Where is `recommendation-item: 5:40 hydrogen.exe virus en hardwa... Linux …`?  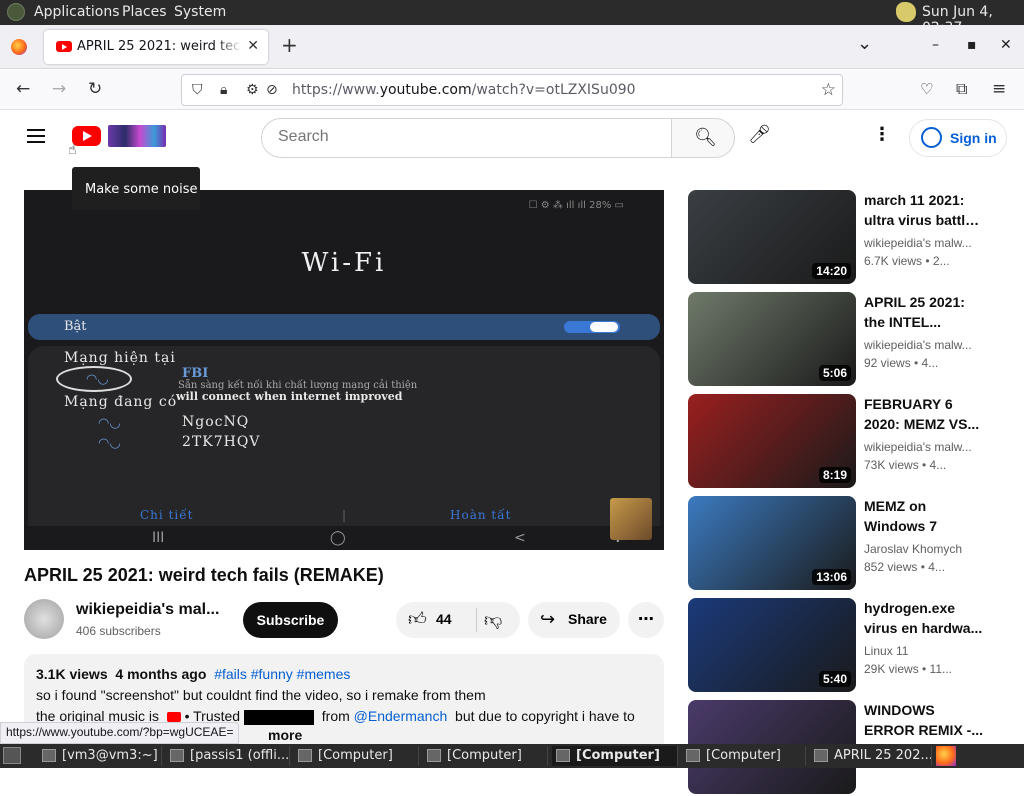 recommendation-item: 5:40 hydrogen.exe virus en hardwa... Linux … is located at coordinates (838, 646).